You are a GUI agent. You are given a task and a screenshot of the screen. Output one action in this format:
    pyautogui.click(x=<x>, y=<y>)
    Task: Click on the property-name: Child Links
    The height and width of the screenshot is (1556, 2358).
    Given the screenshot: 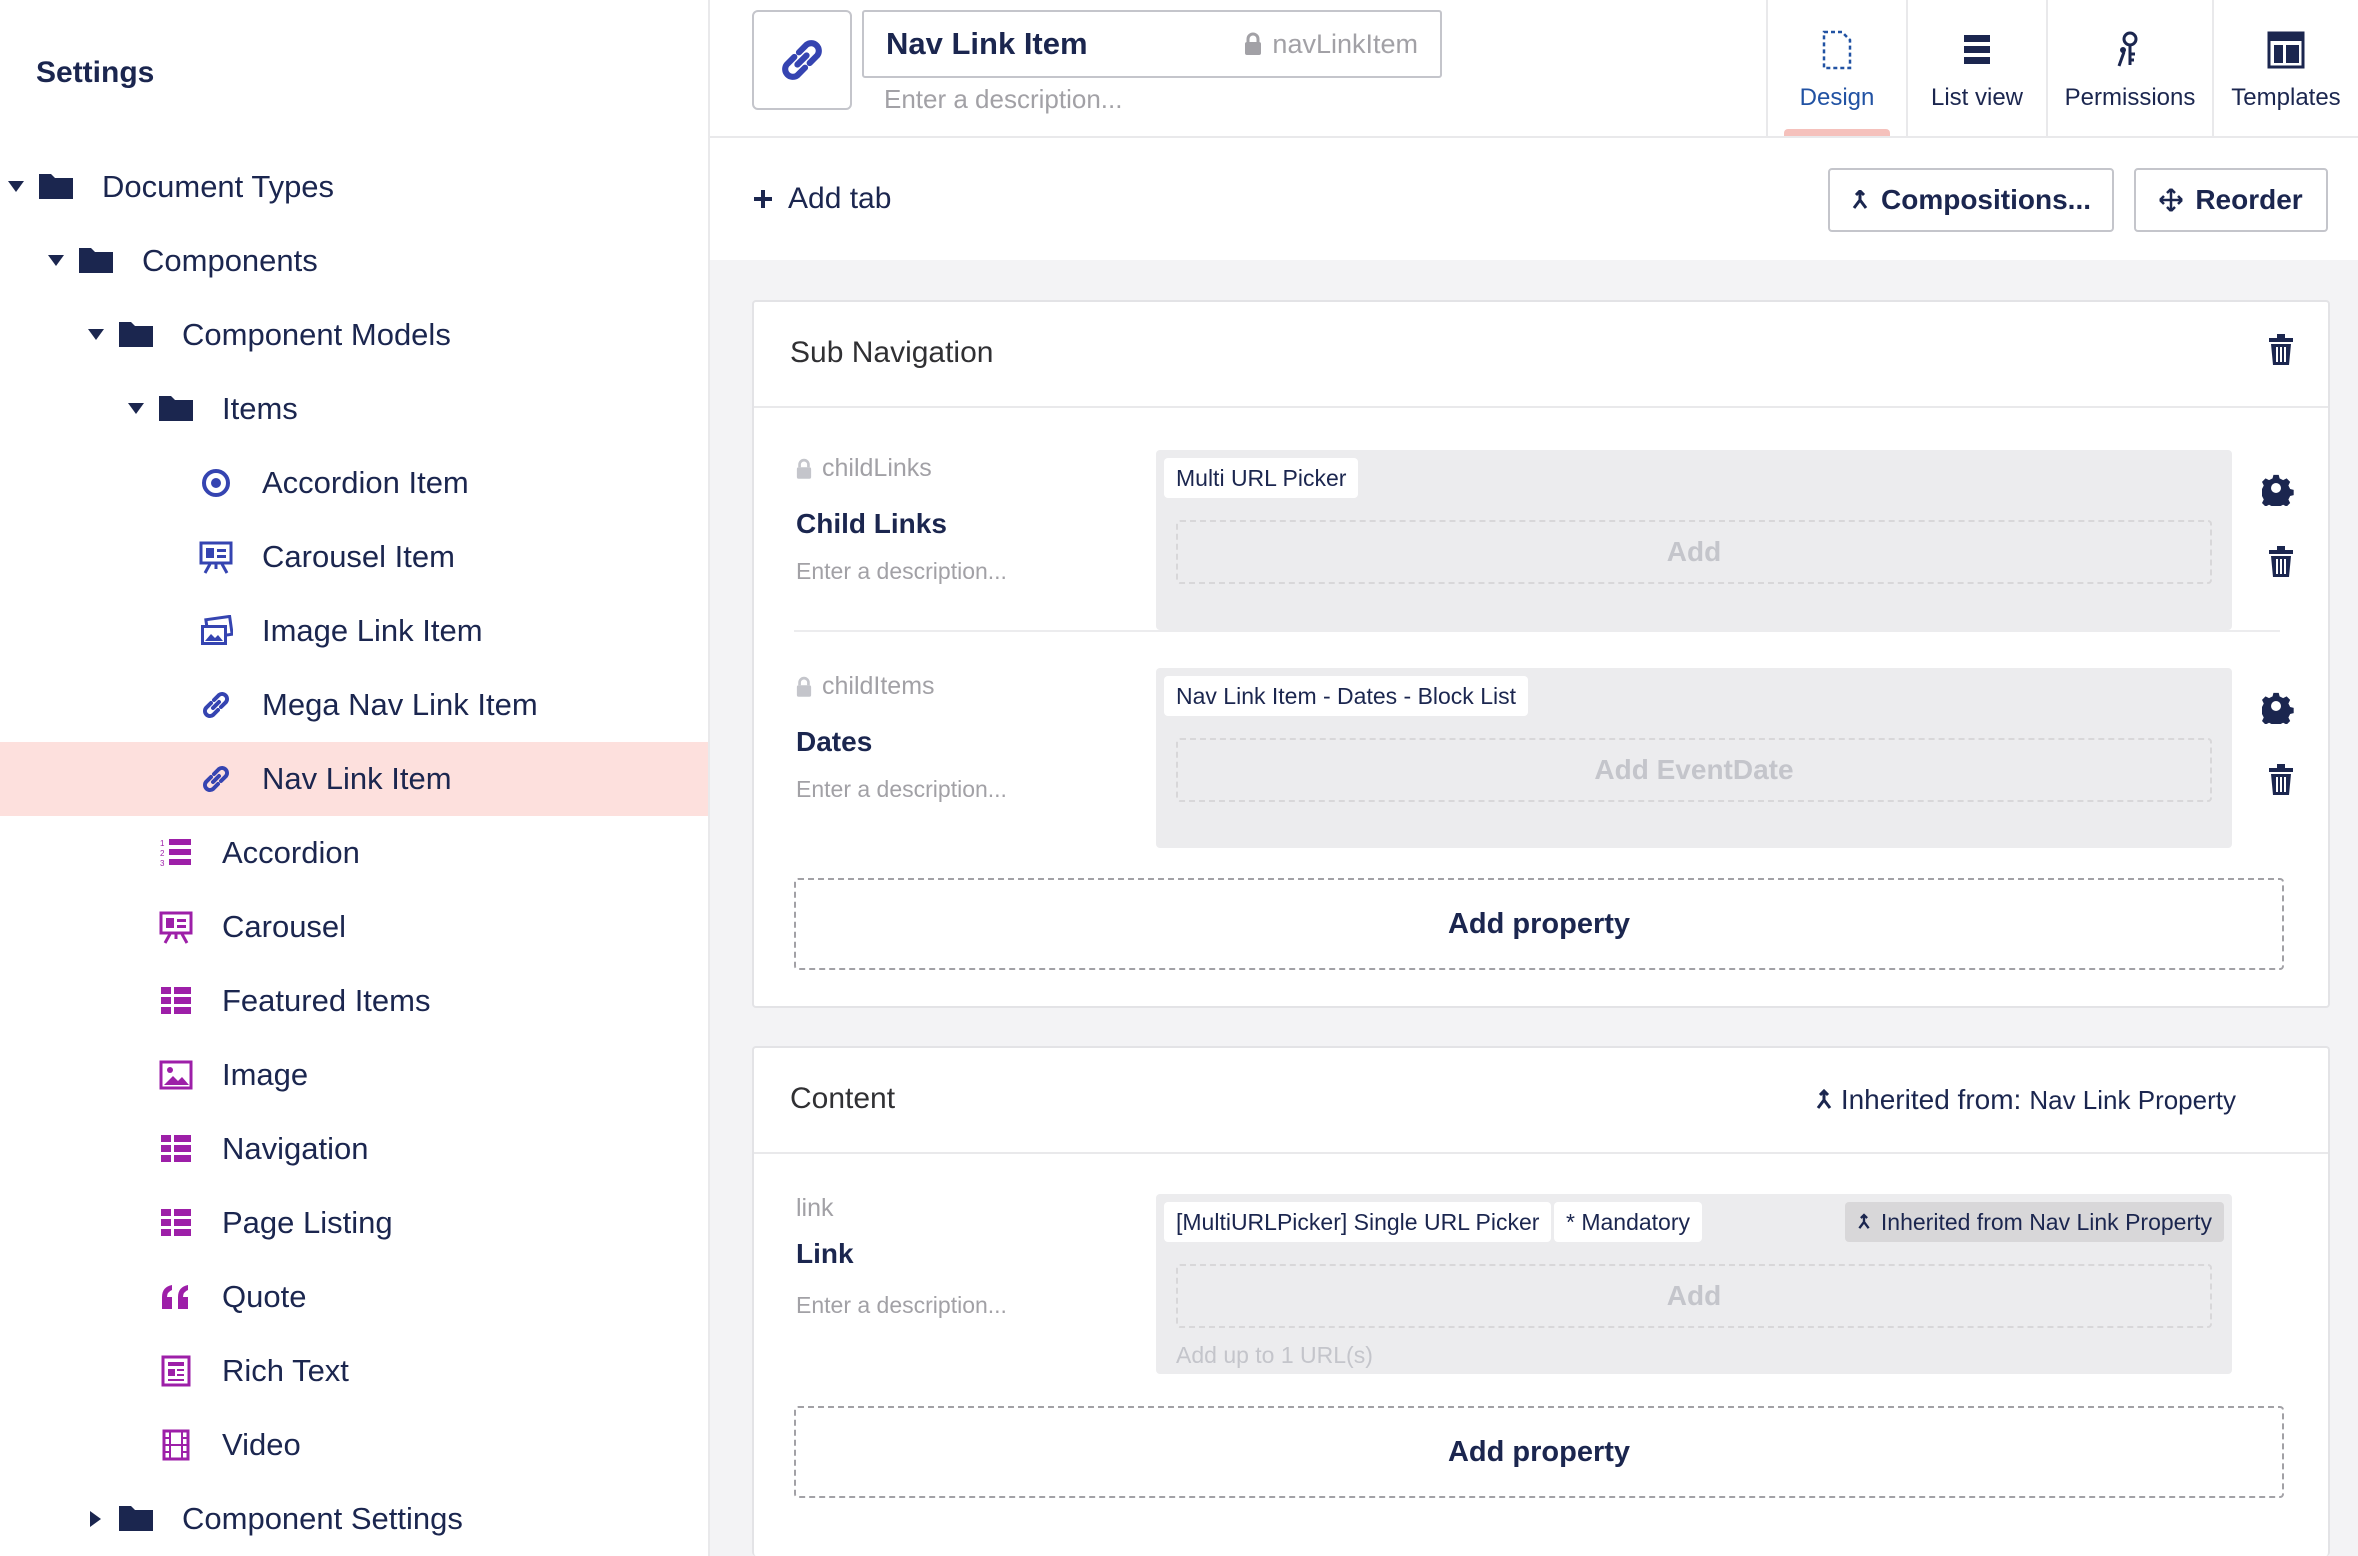 What is the action you would take?
    pyautogui.click(x=871, y=524)
    